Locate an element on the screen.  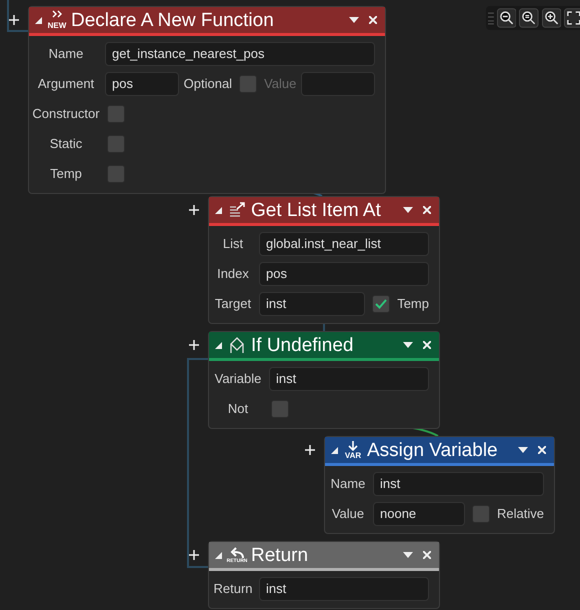
node-title: If Undefined is located at coordinates (302, 345).